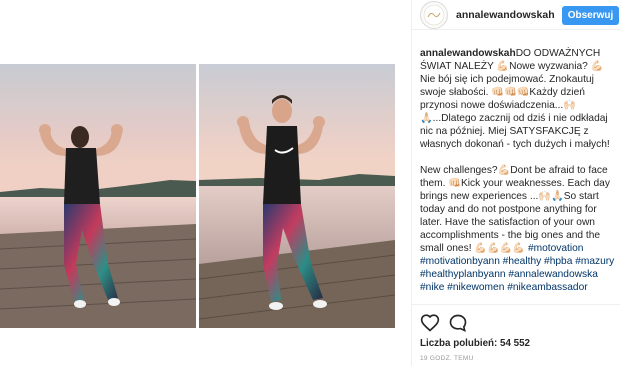 This screenshot has height=366, width=620. Describe the element at coordinates (458, 323) in the screenshot. I see `comment-bubble-icon` at that location.